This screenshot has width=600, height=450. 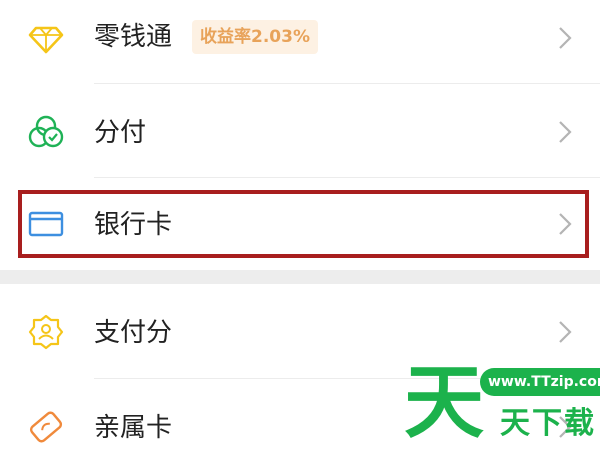 What do you see at coordinates (133, 333) in the screenshot?
I see `menu-item-label: 支付分` at bounding box center [133, 333].